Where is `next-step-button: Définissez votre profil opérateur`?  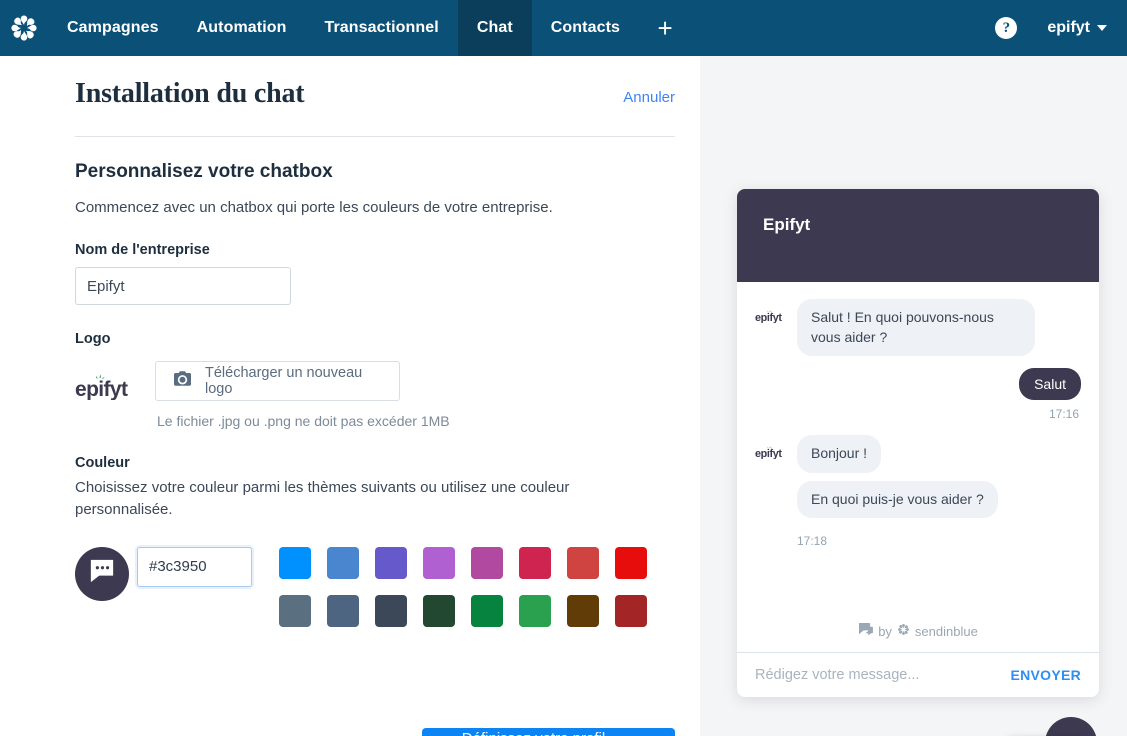 next-step-button: Définissez votre profil opérateur is located at coordinates (548, 732).